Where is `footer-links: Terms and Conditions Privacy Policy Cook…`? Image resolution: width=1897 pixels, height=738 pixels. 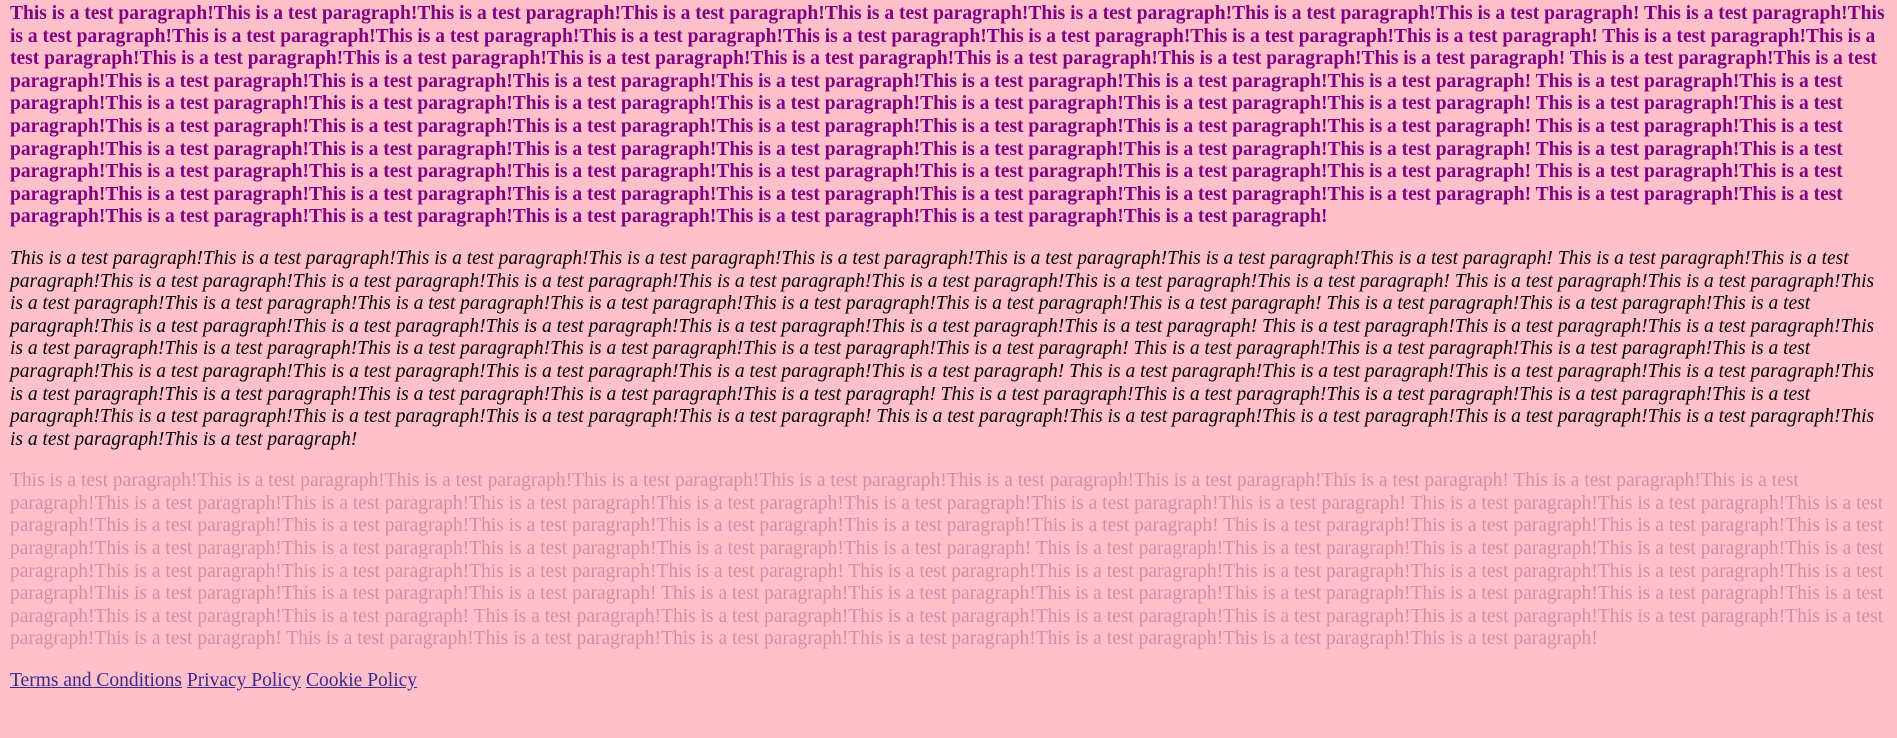
footer-links: Terms and Conditions Privacy Policy Cook… is located at coordinates (948, 681).